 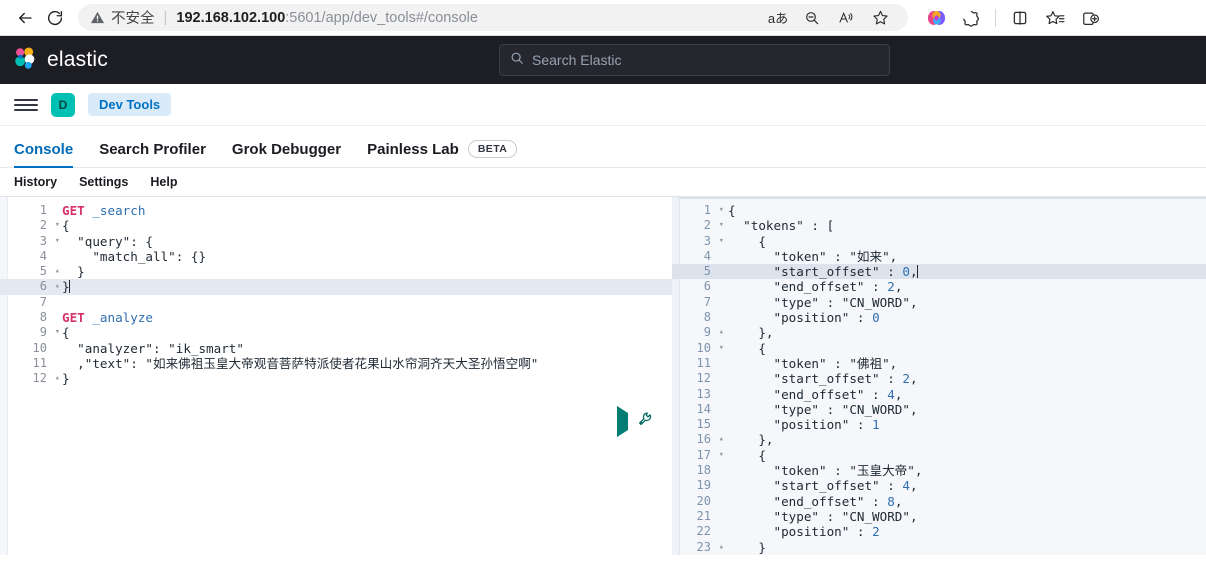 I want to click on wrench-menu-button, so click(x=645, y=421).